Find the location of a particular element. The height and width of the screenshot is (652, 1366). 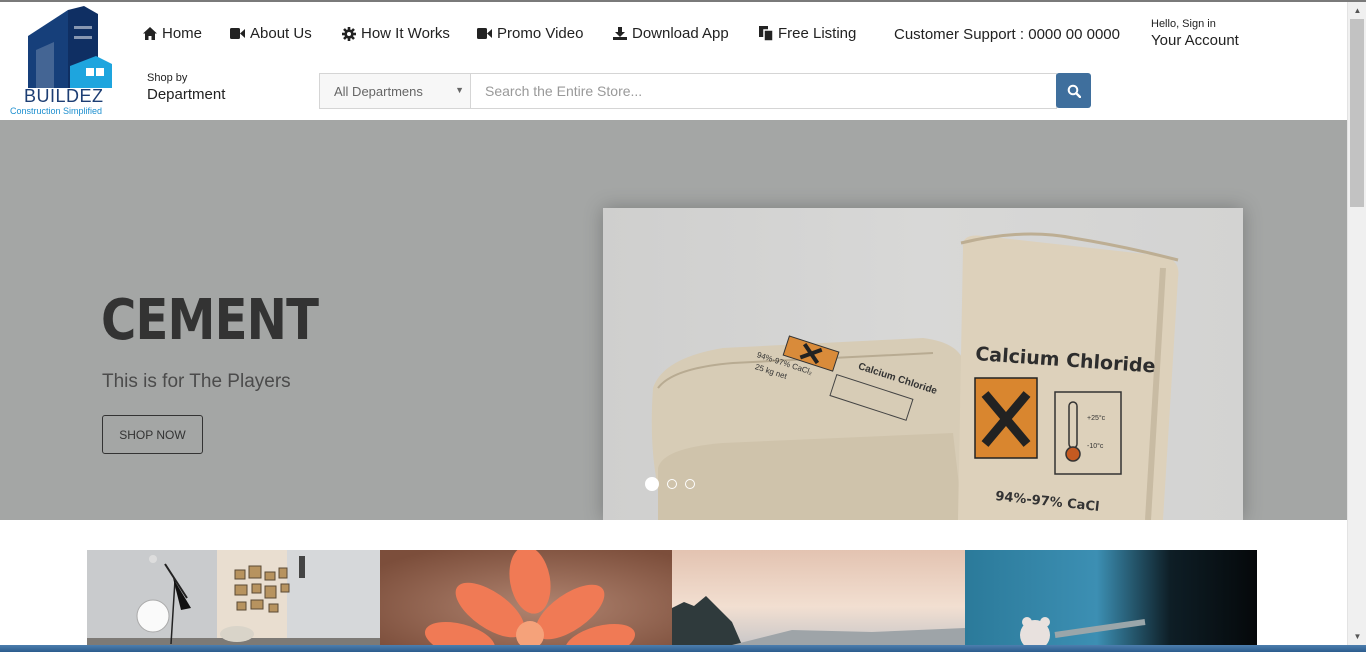

category-tiles is located at coordinates (672, 597).